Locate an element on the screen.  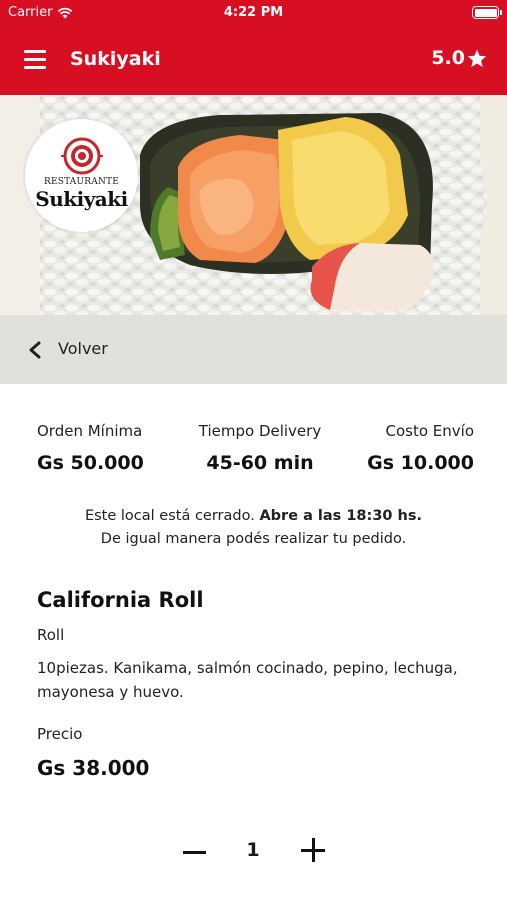
status-bar: Carrier 4:22 PM is located at coordinates (253, 13).